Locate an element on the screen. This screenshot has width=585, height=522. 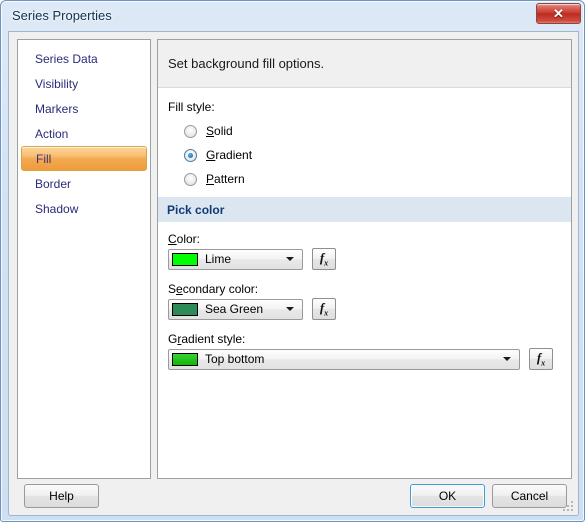
radio-solid-label: Solid is located at coordinates (219, 131).